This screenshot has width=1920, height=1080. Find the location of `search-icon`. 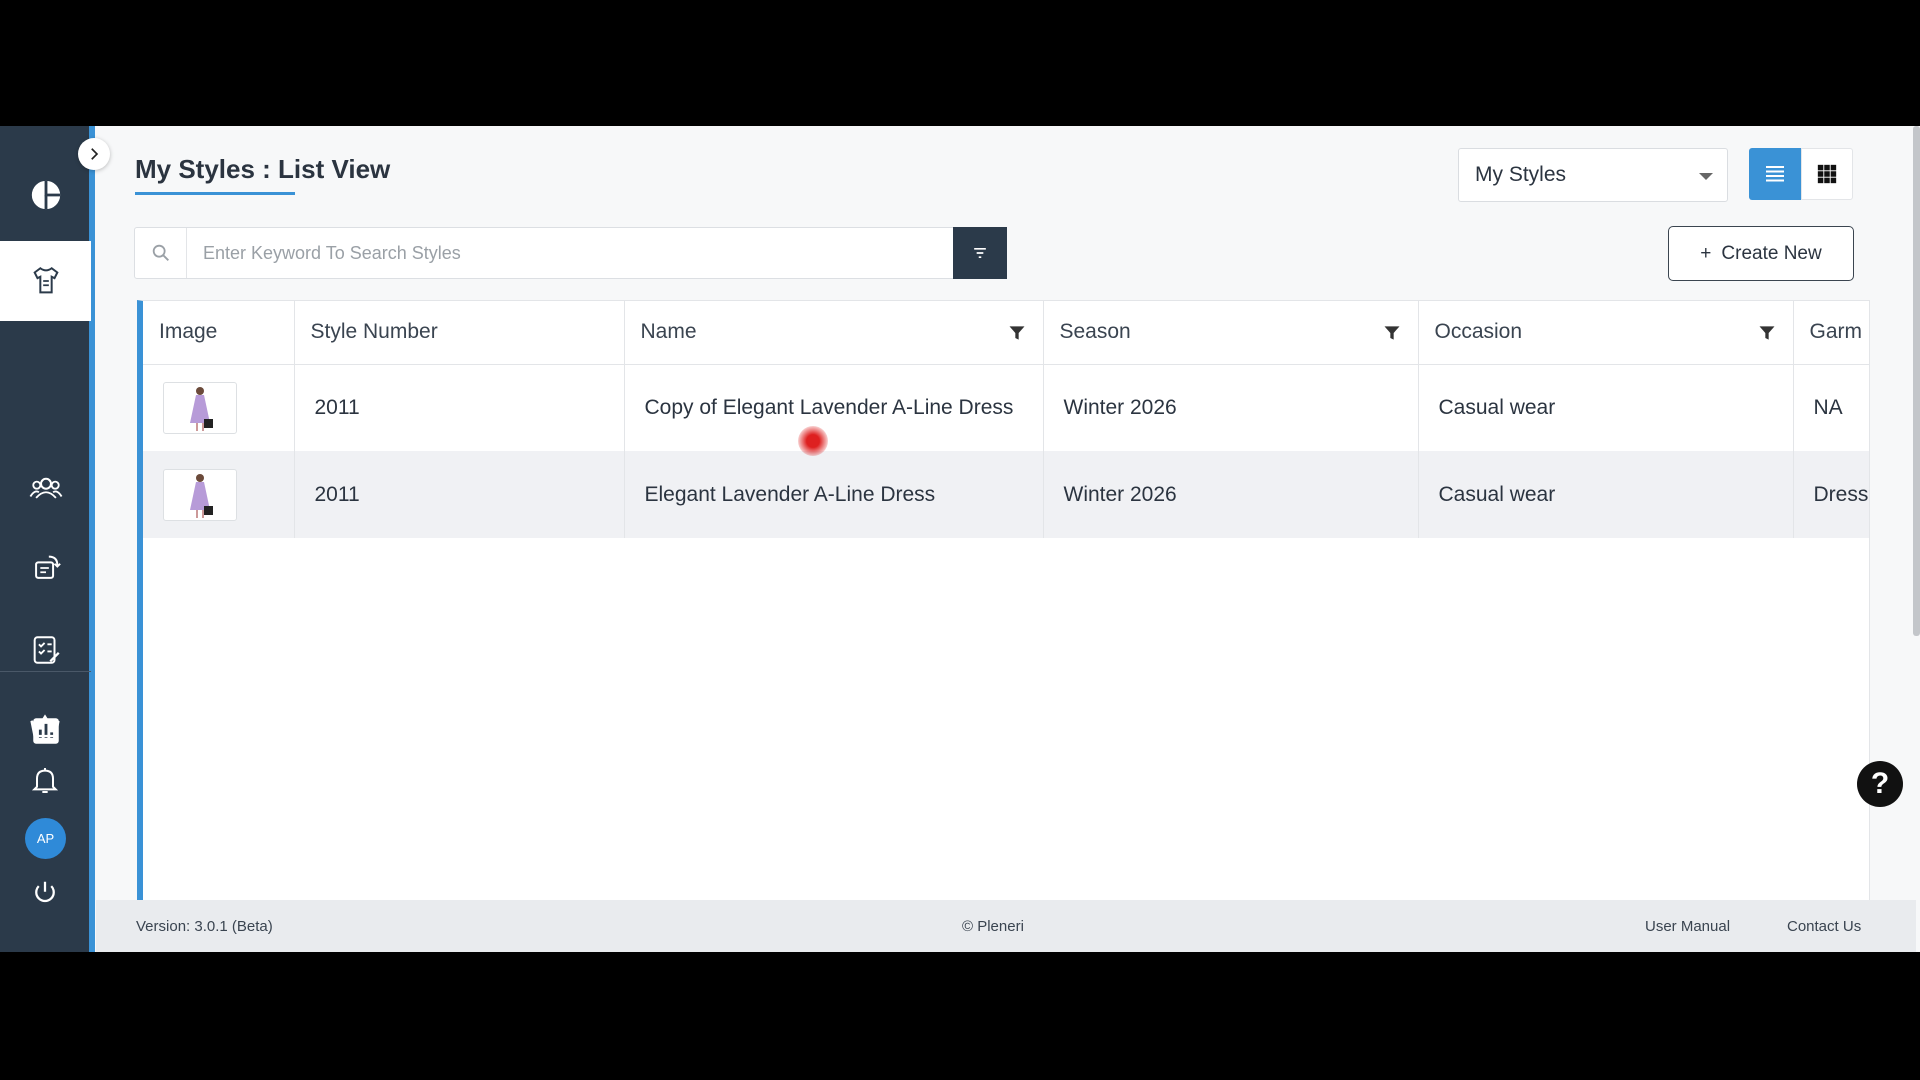

search-icon is located at coordinates (161, 253).